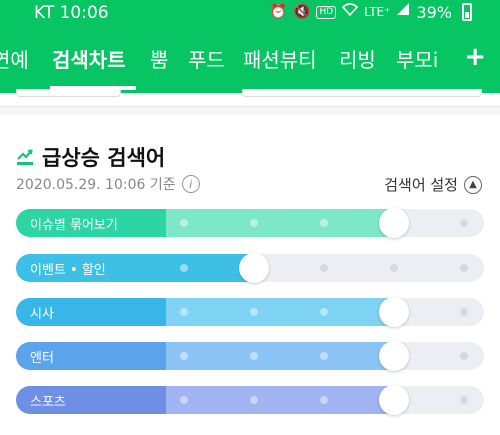 The width and height of the screenshot is (500, 435). I want to click on timestamp: 2020.05.29. 10:06 기준, so click(96, 185).